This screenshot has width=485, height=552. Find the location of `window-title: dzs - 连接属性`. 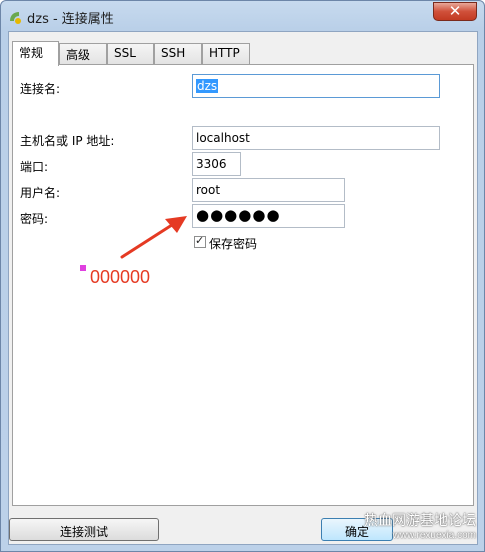

window-title: dzs - 连接属性 is located at coordinates (70, 19).